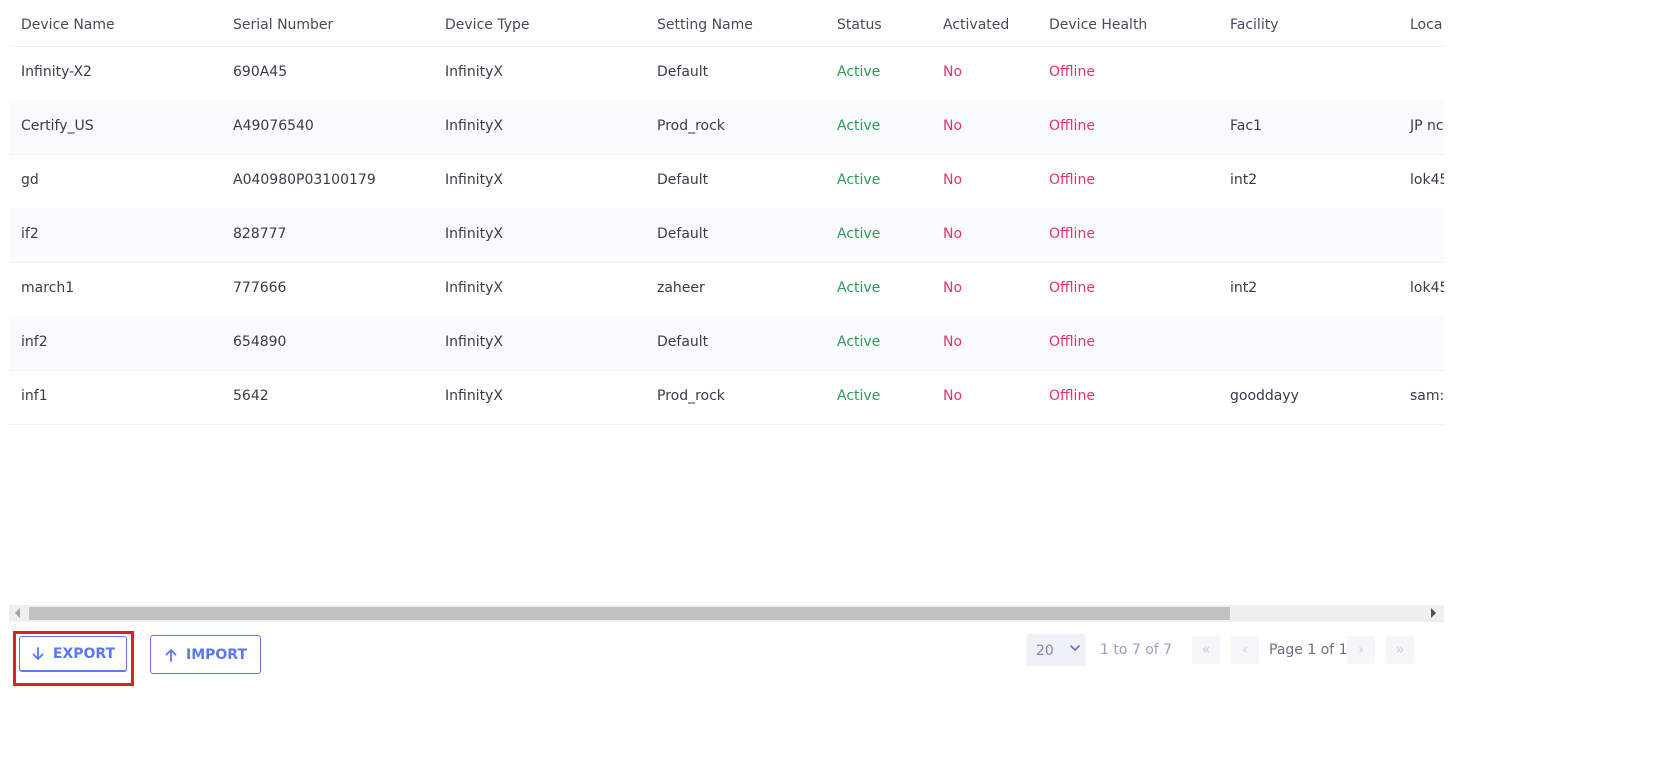 The image size is (1663, 771). I want to click on arrow-down-icon, so click(38, 653).